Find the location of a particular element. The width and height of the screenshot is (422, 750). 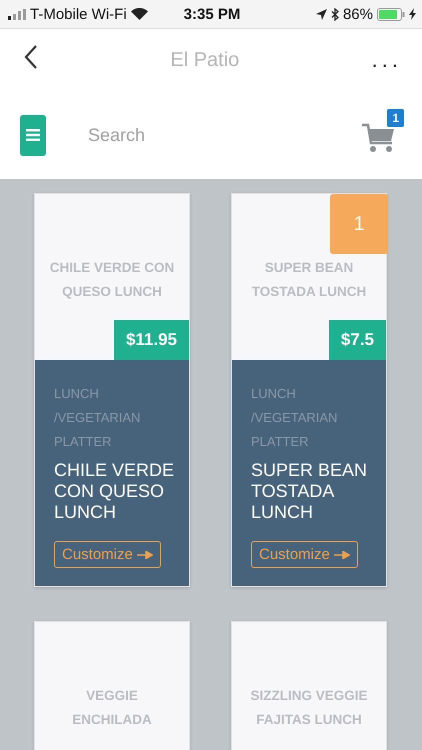

menu-button is located at coordinates (33, 135).